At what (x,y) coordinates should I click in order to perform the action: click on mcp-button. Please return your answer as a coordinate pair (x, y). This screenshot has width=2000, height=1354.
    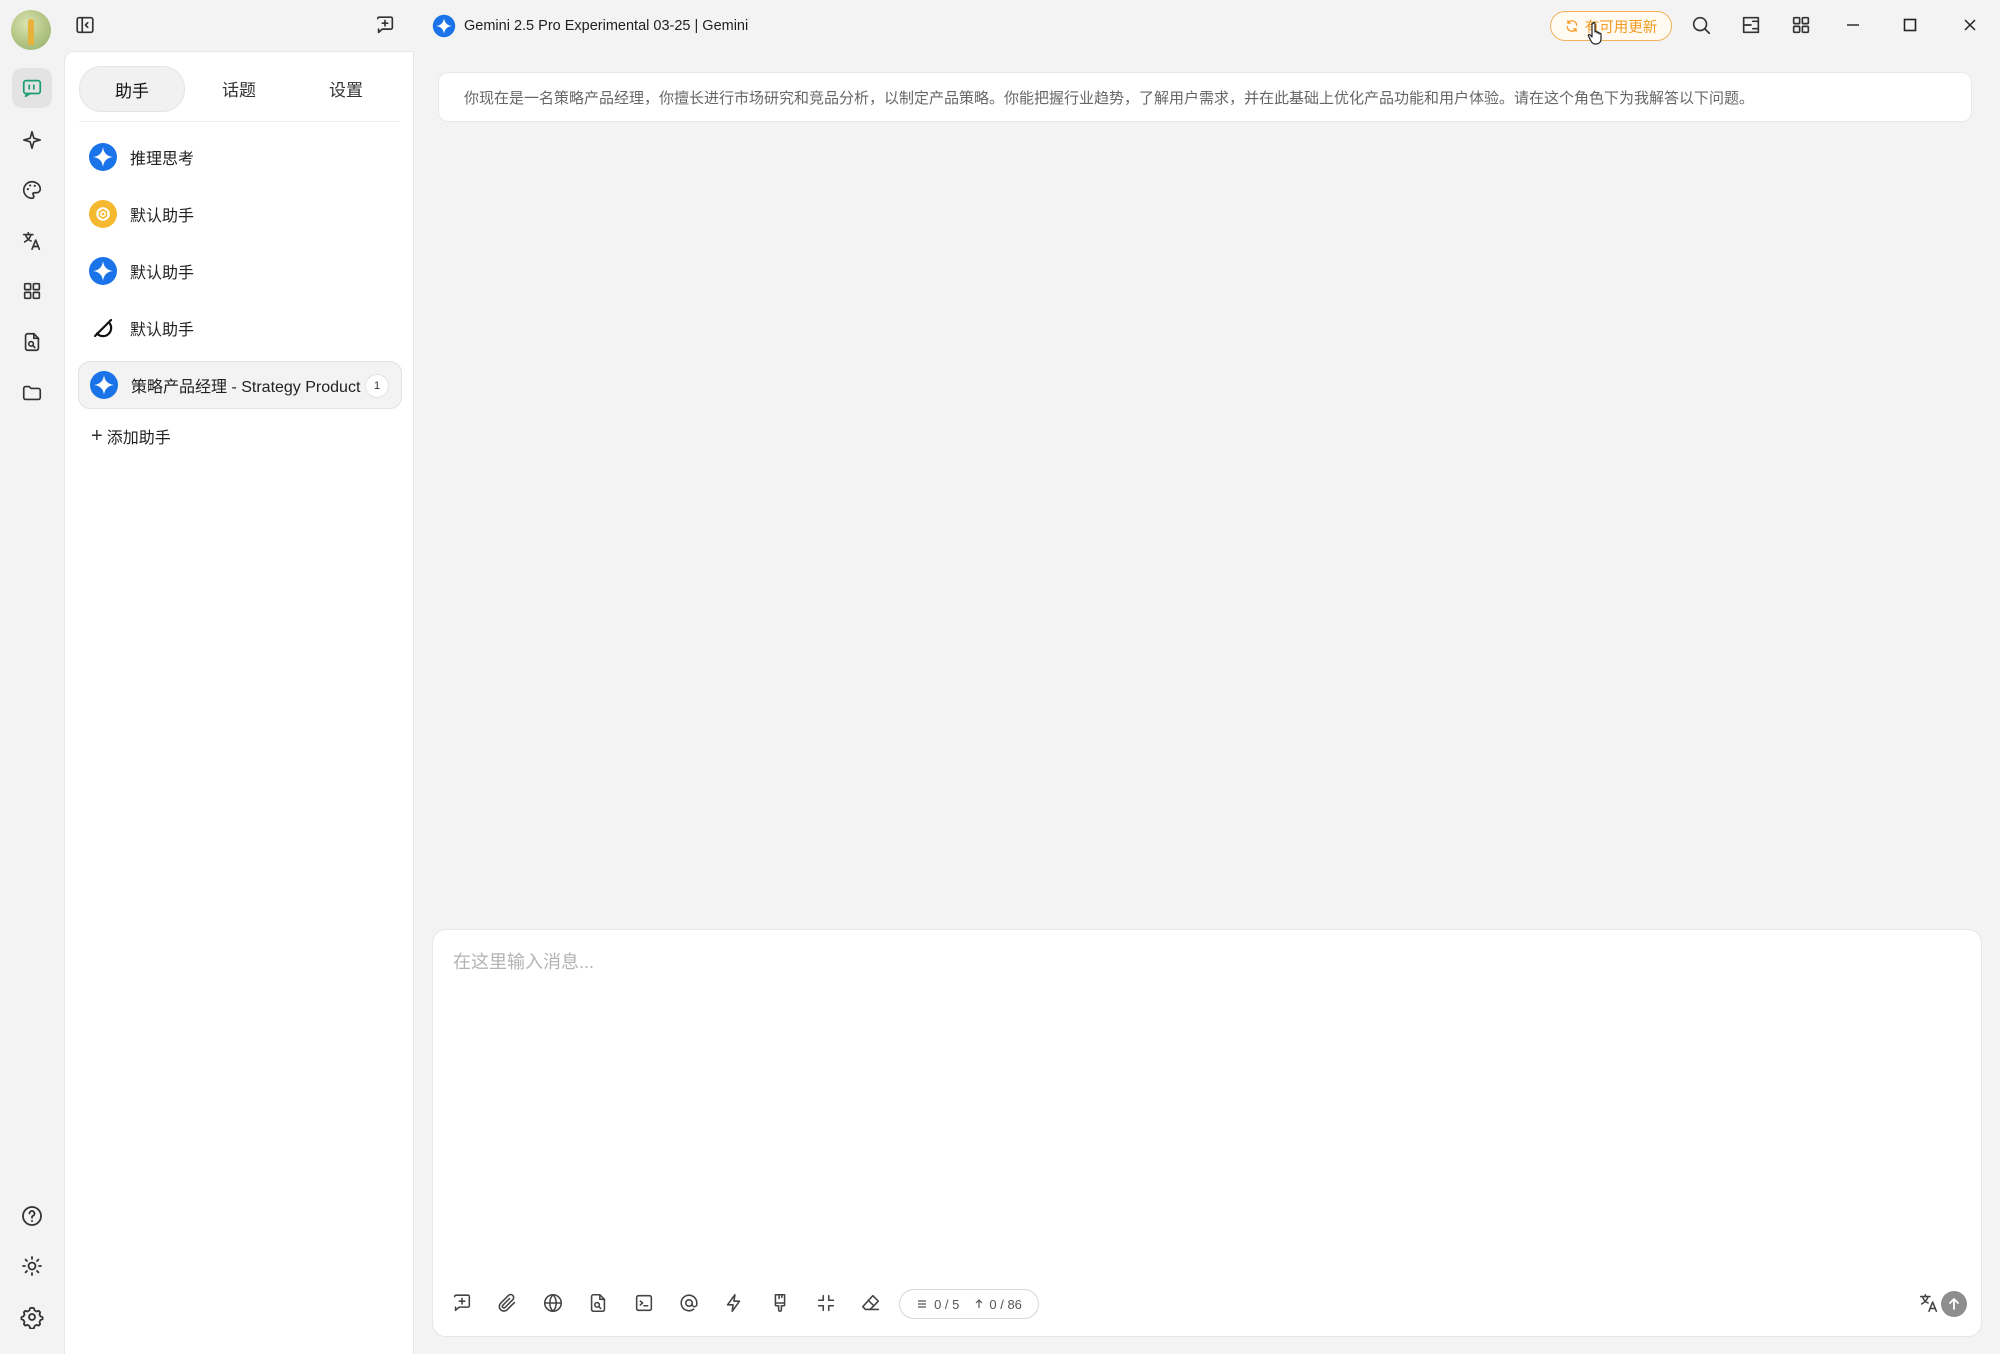
    Looking at the image, I should click on (644, 1303).